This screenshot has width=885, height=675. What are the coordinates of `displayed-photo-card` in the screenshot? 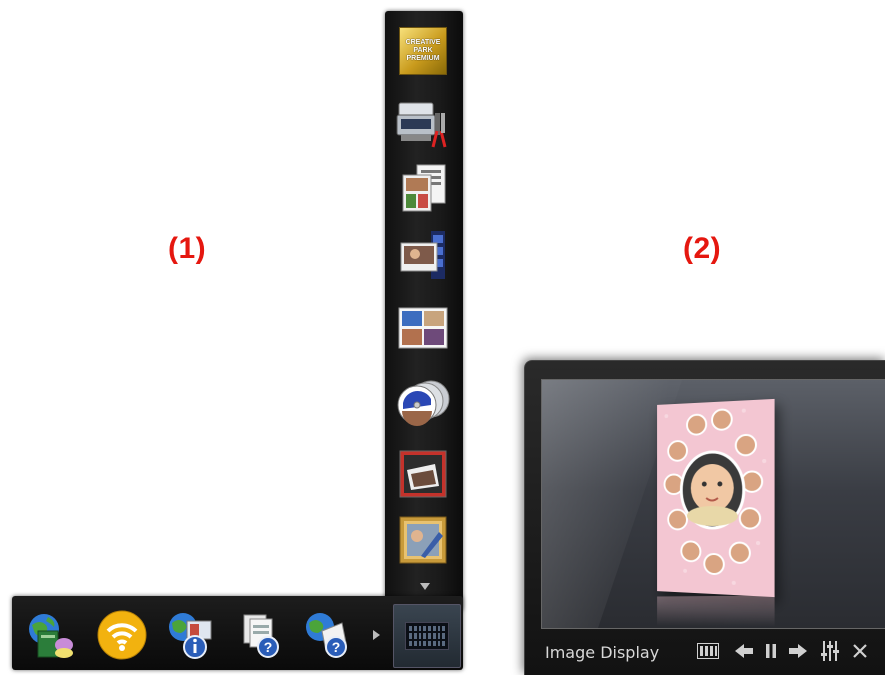 It's located at (716, 498).